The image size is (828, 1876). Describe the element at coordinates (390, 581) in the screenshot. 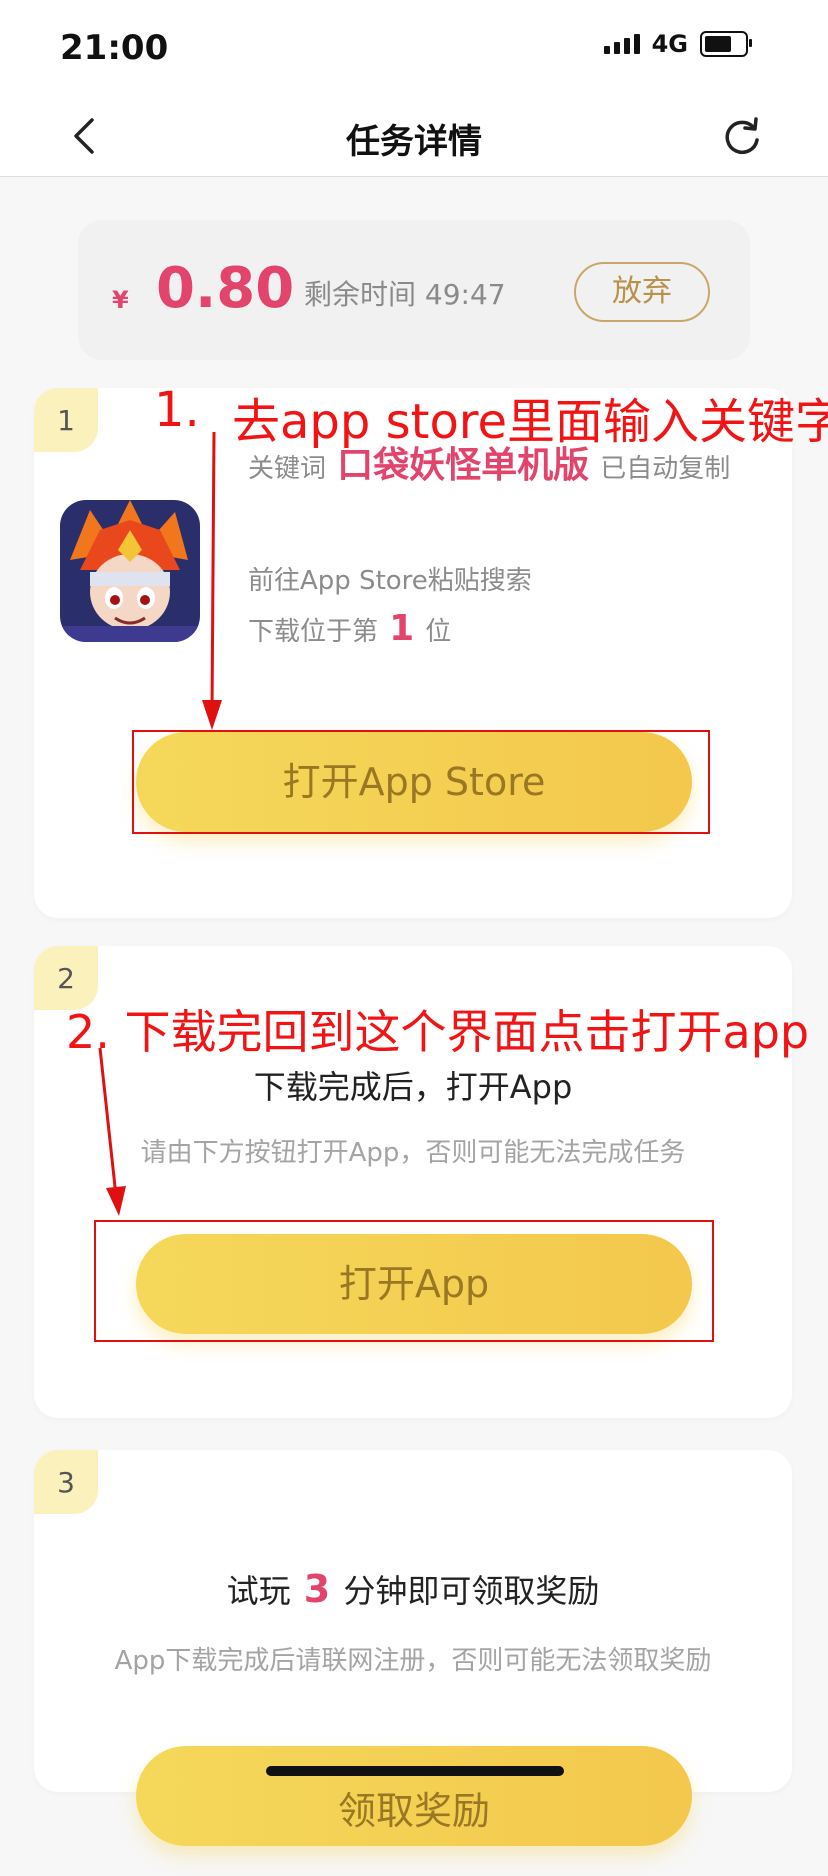

I see `appstore-instruction: 前往App Store粘贴搜索` at that location.